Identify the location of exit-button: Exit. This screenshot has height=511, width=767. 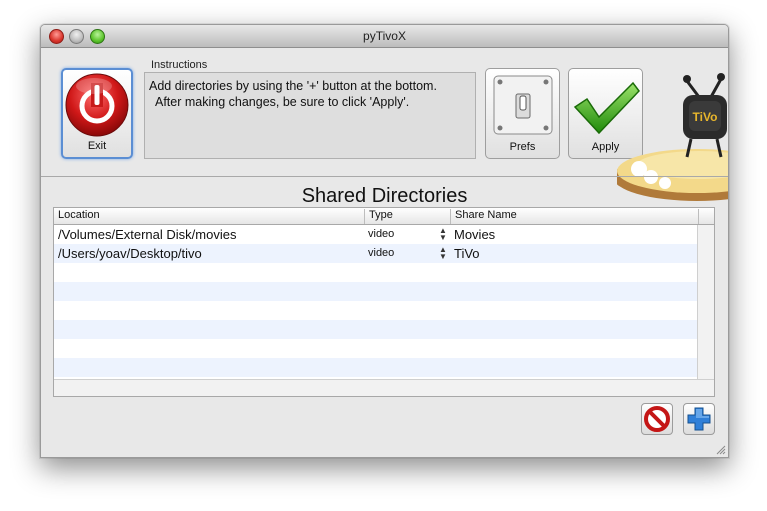
(97, 113).